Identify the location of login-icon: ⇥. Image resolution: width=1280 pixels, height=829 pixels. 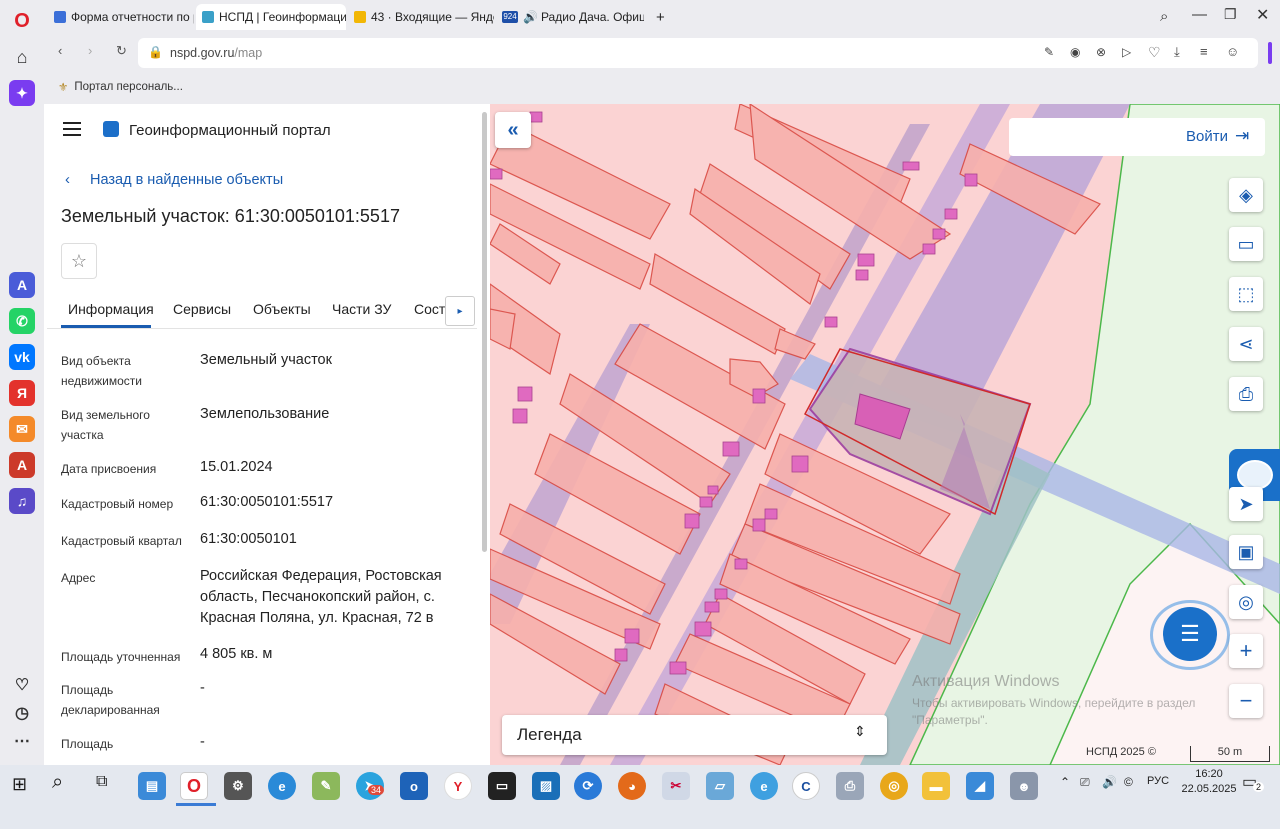
(1242, 136).